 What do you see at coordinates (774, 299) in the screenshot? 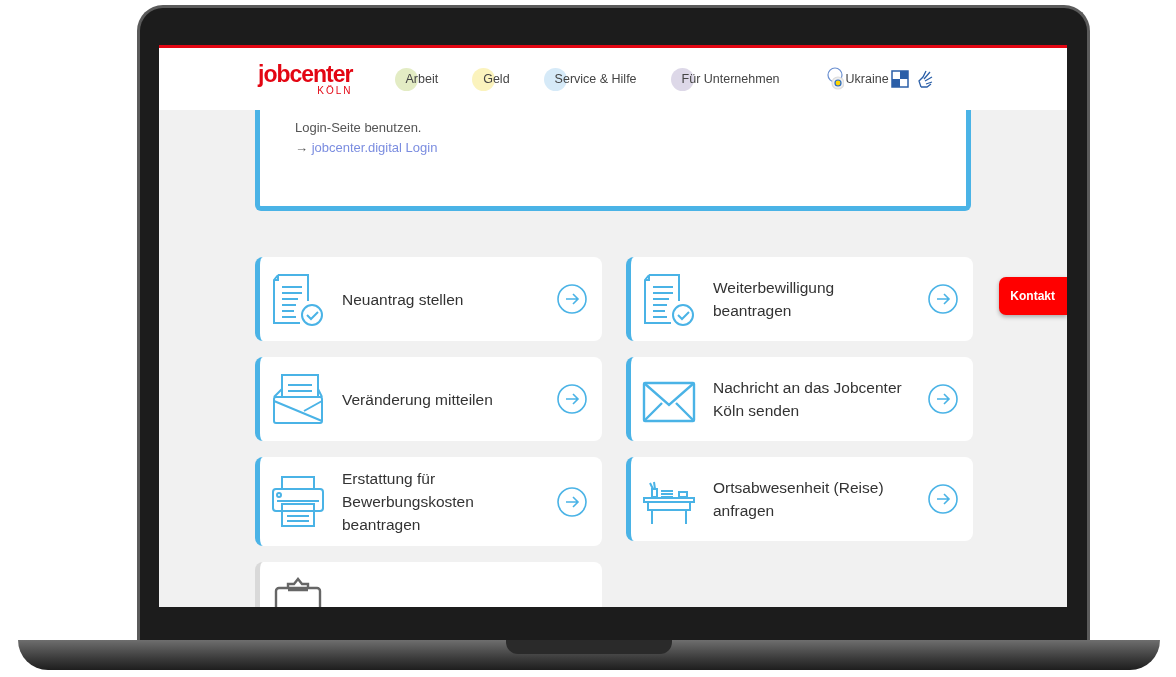
I see `card-title: Weiterbewilligung beantragen` at bounding box center [774, 299].